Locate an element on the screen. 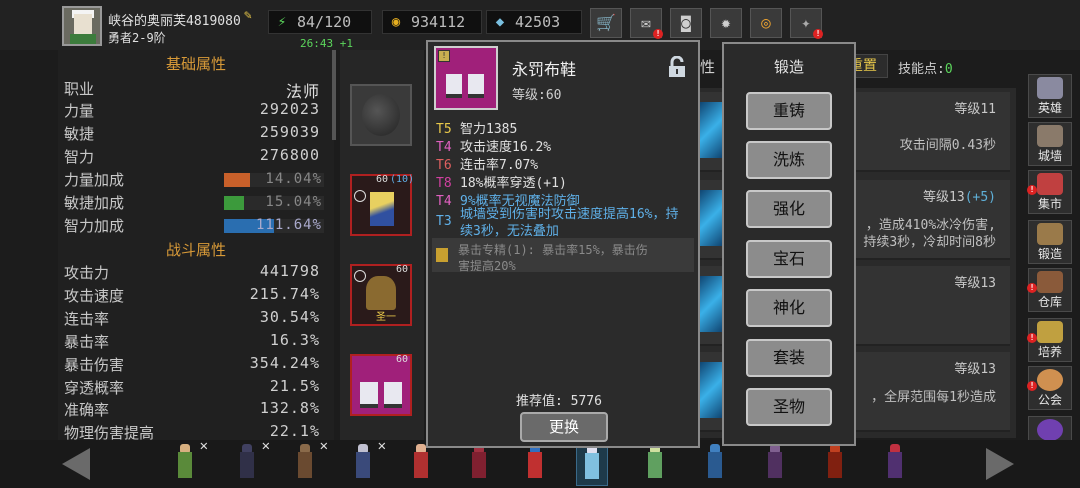  stat-row: 攻击力 441798 is located at coordinates (192, 272).